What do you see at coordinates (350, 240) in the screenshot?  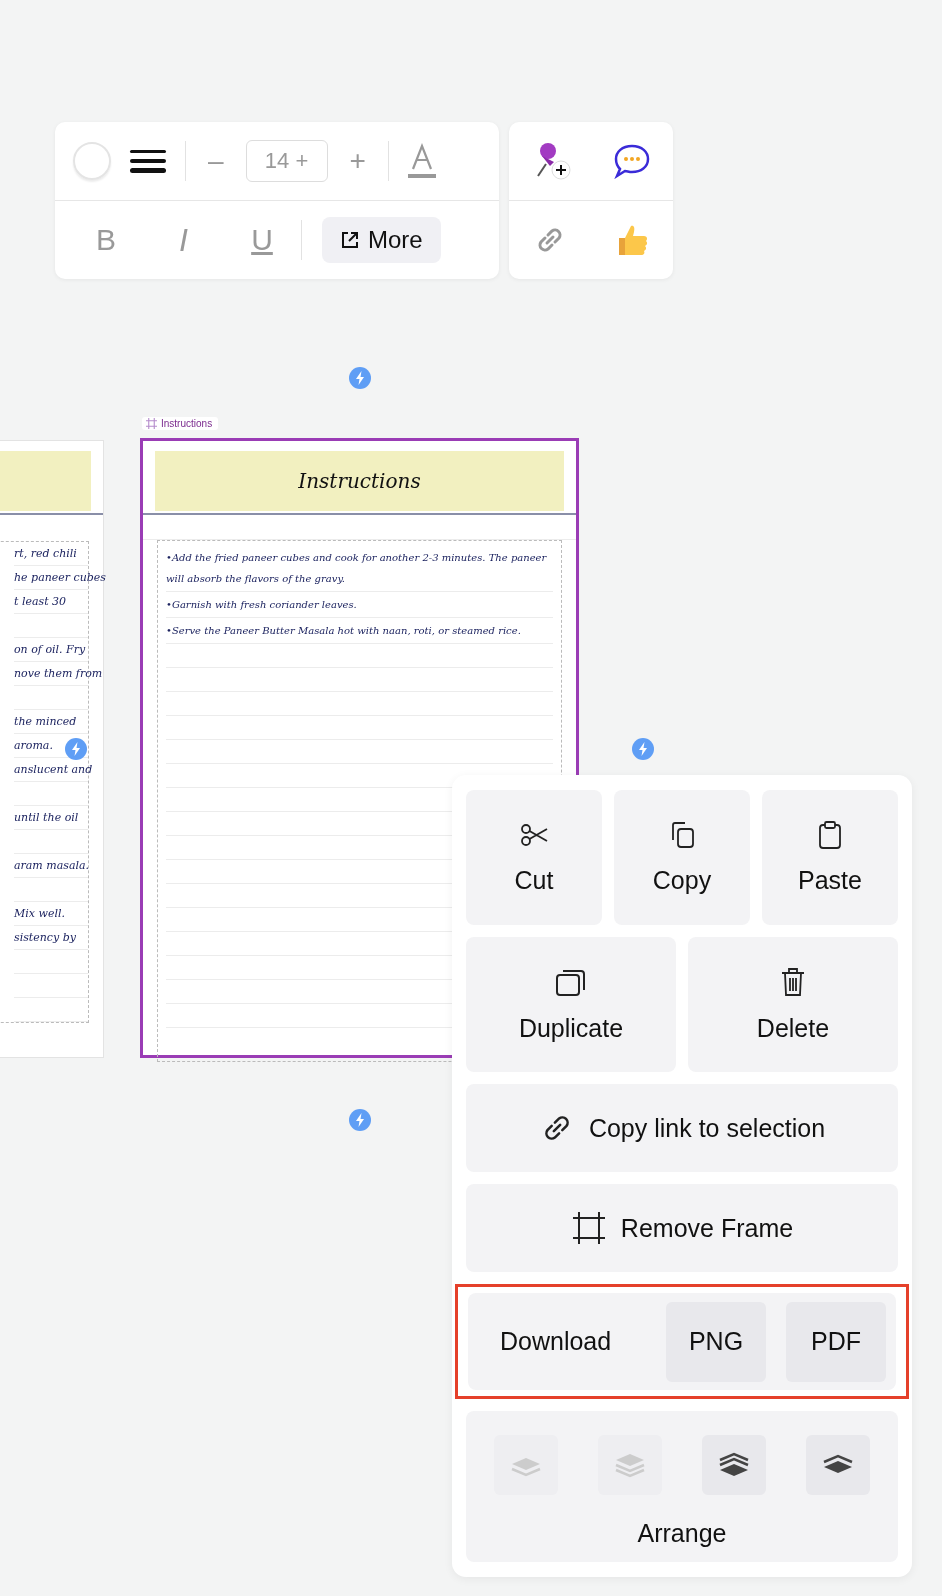 I see `external-link-icon` at bounding box center [350, 240].